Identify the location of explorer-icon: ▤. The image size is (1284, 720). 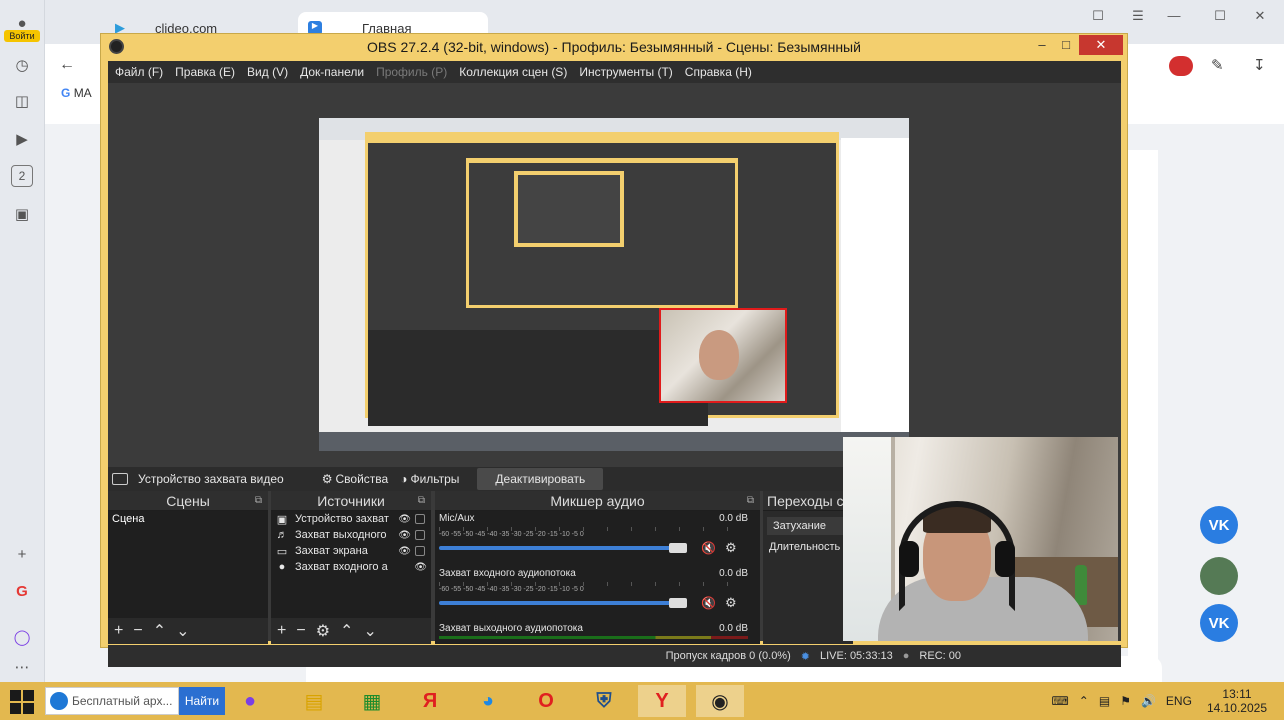
(314, 701).